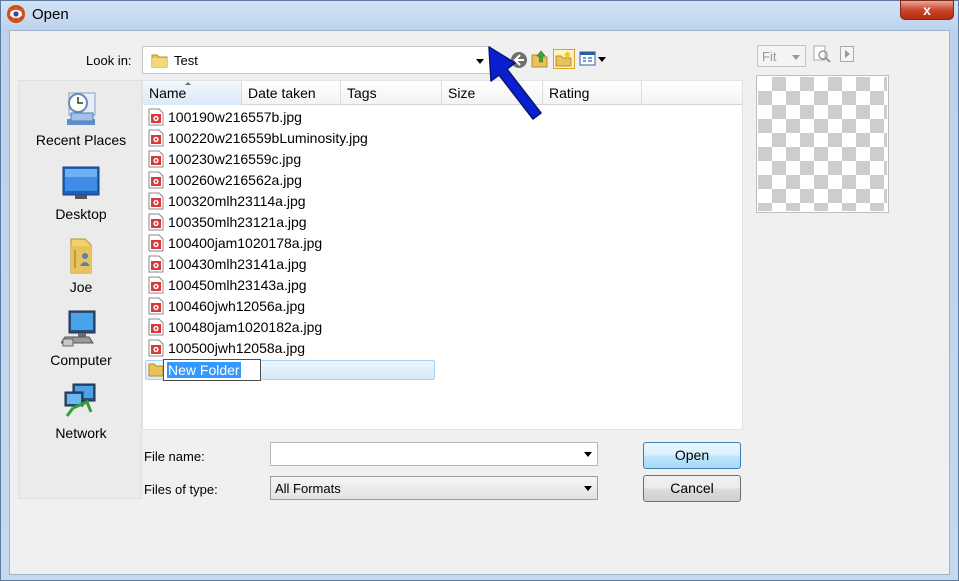 The height and width of the screenshot is (581, 959). I want to click on place-joe: Joe, so click(81, 271).